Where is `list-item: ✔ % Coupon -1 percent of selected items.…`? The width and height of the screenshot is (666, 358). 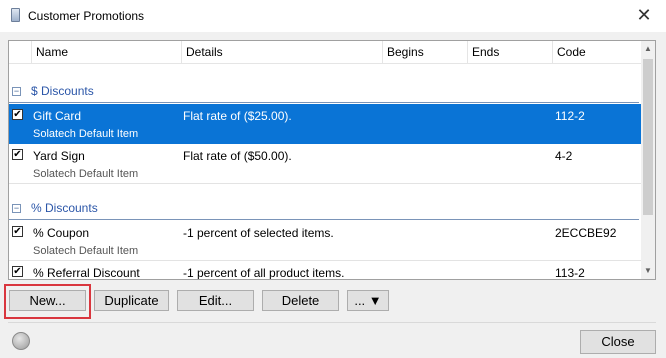
list-item: ✔ % Coupon -1 percent of selected items.… is located at coordinates (325, 241).